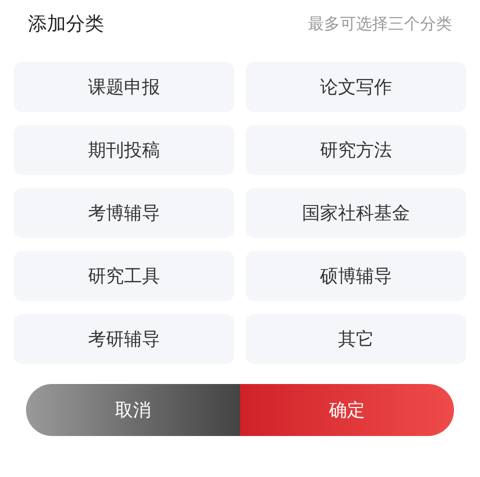 The width and height of the screenshot is (480, 477). What do you see at coordinates (356, 276) in the screenshot?
I see `category-option: 硕博辅导` at bounding box center [356, 276].